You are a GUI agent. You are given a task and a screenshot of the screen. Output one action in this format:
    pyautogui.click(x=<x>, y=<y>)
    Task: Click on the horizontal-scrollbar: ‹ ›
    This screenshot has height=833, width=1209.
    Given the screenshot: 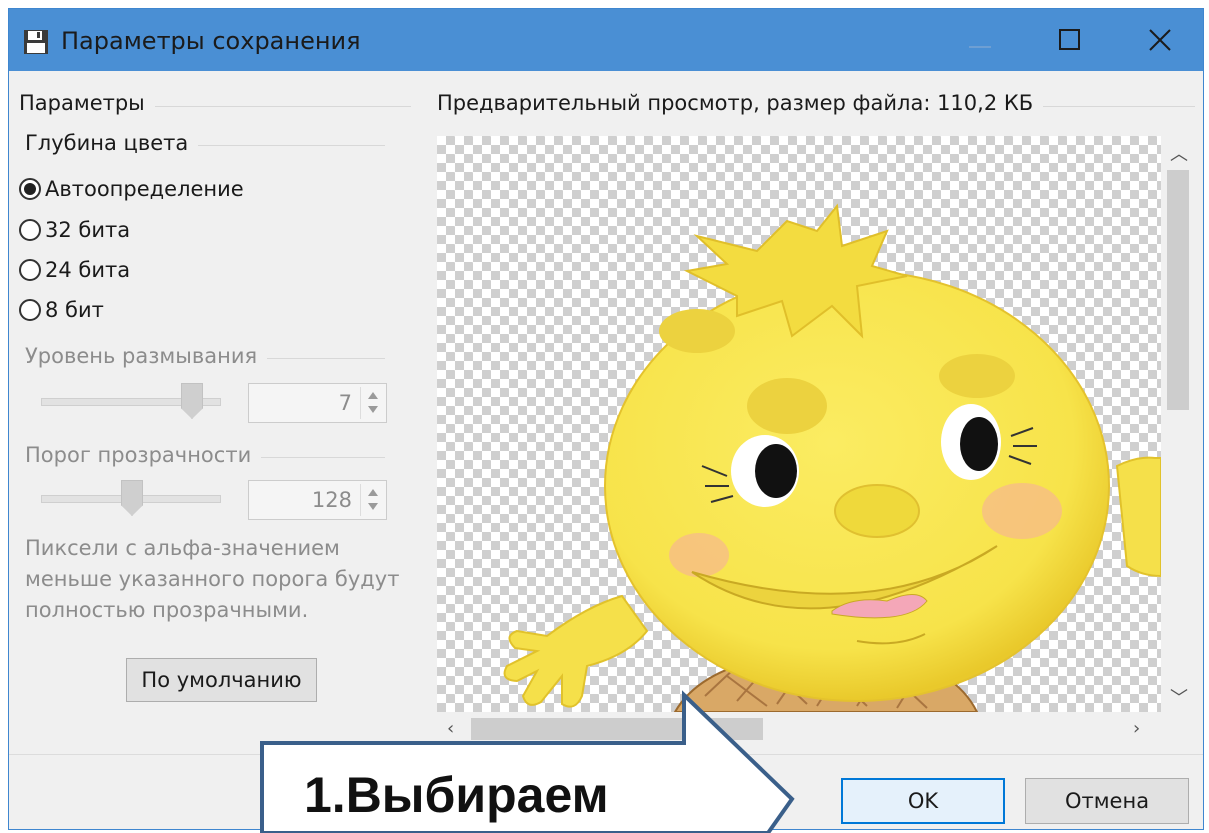 What is the action you would take?
    pyautogui.click(x=799, y=729)
    